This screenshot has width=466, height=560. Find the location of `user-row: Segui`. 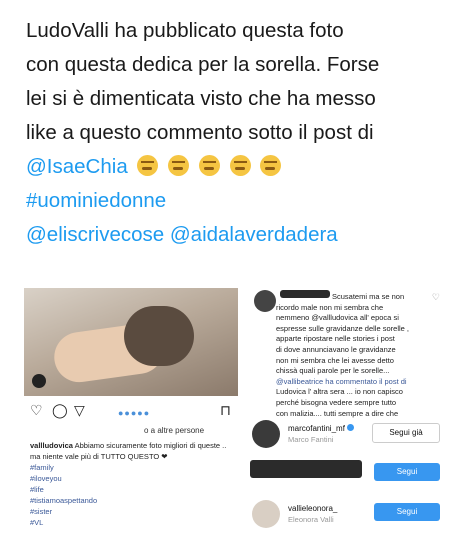

user-row: Segui is located at coordinates (348, 476).